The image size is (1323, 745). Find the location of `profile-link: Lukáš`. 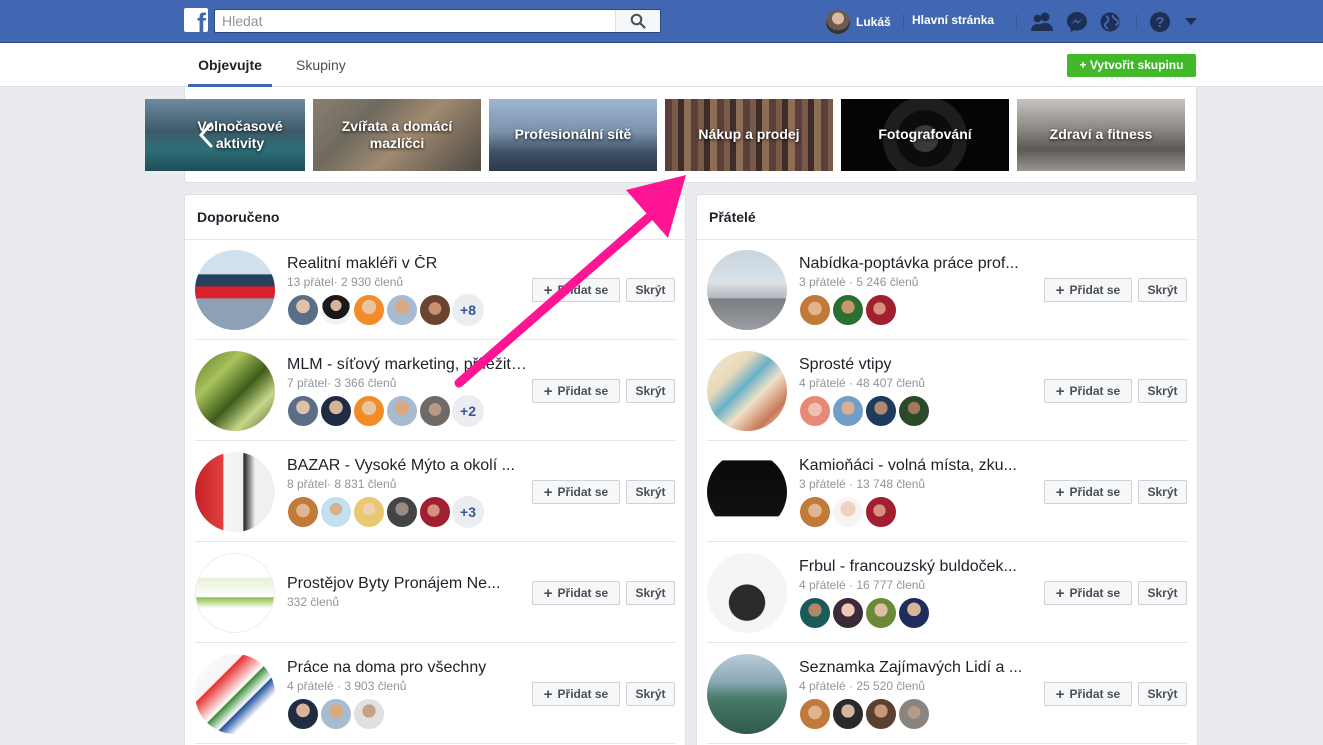

profile-link: Lukáš is located at coordinates (858, 22).